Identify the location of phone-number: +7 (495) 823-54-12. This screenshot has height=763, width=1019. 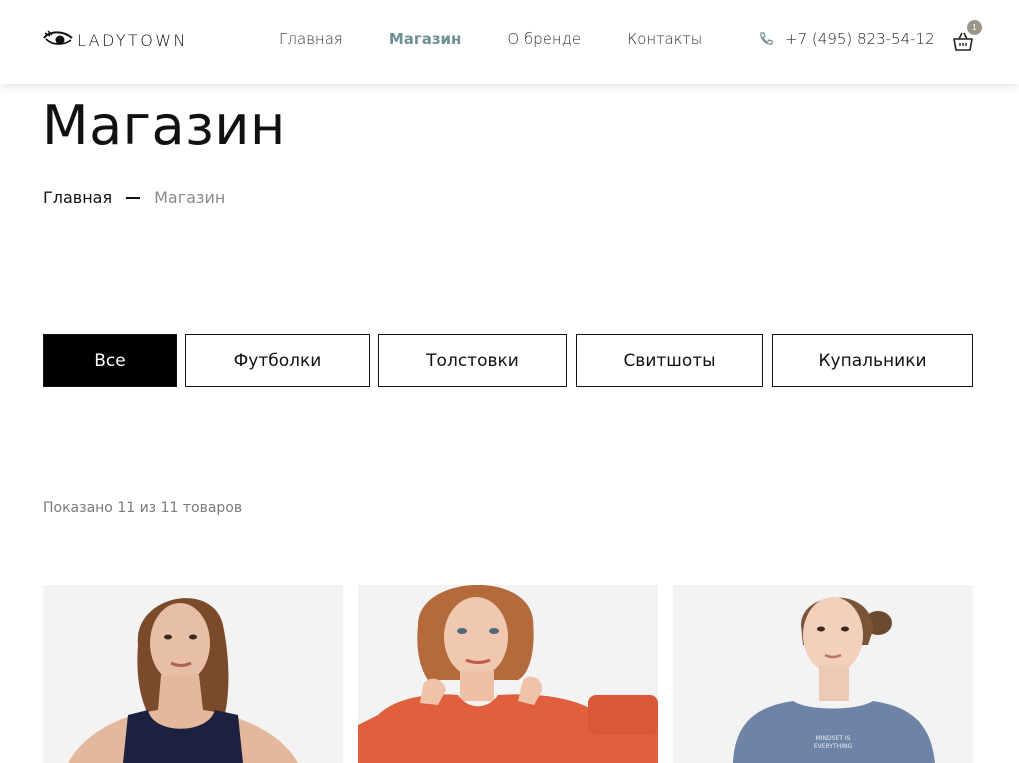
(860, 39).